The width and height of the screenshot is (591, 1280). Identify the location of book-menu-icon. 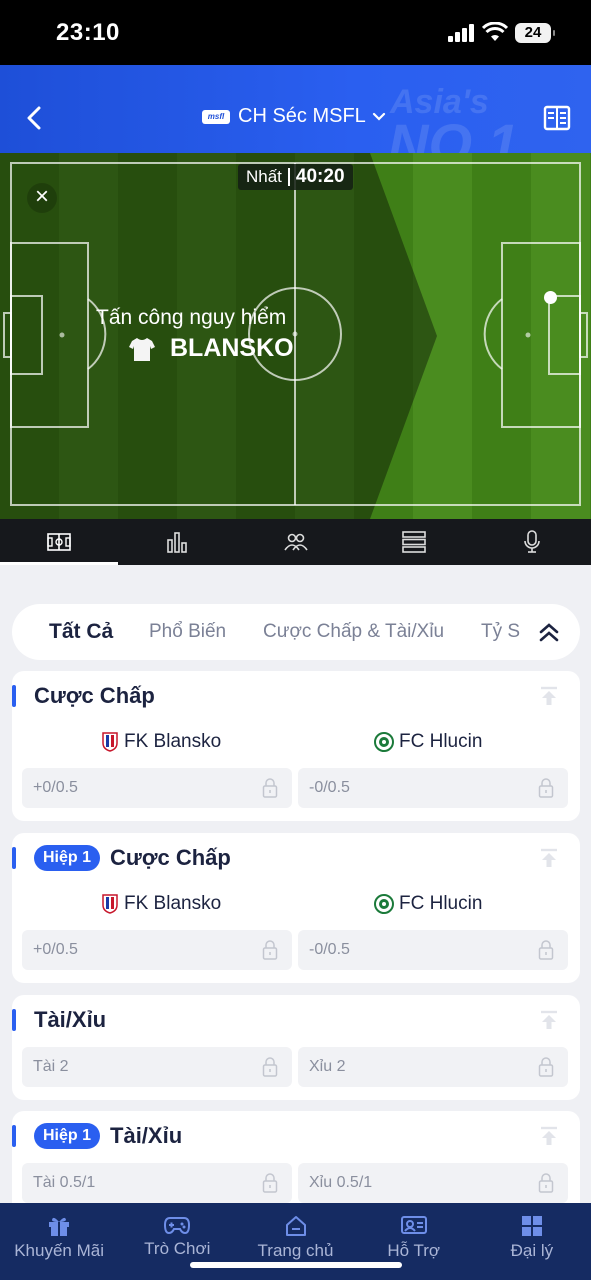
(557, 118).